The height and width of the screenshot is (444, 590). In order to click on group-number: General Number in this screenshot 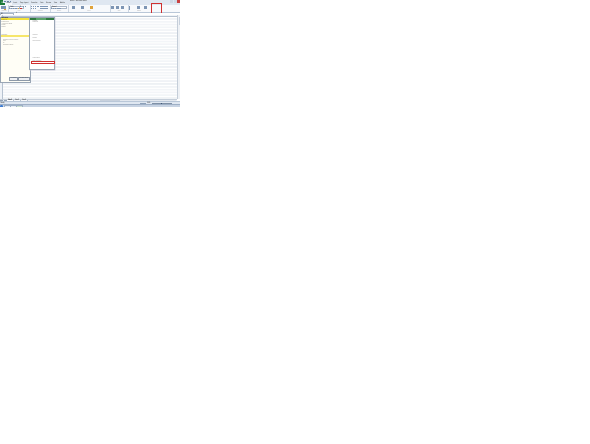, I will do `click(59, 8)`.